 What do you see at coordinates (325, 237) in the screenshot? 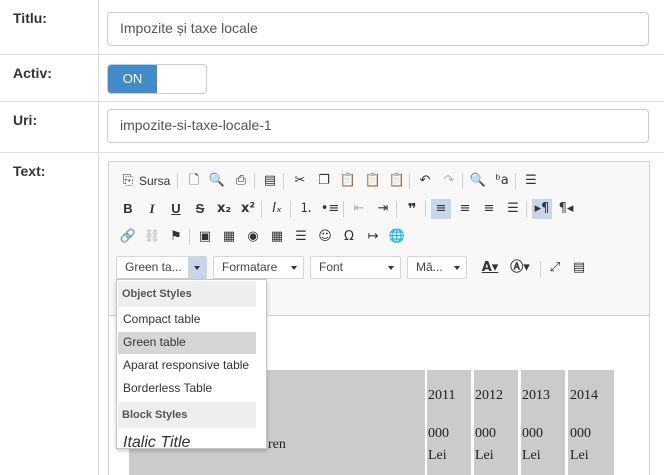
I see `smiley-icon: ☺` at bounding box center [325, 237].